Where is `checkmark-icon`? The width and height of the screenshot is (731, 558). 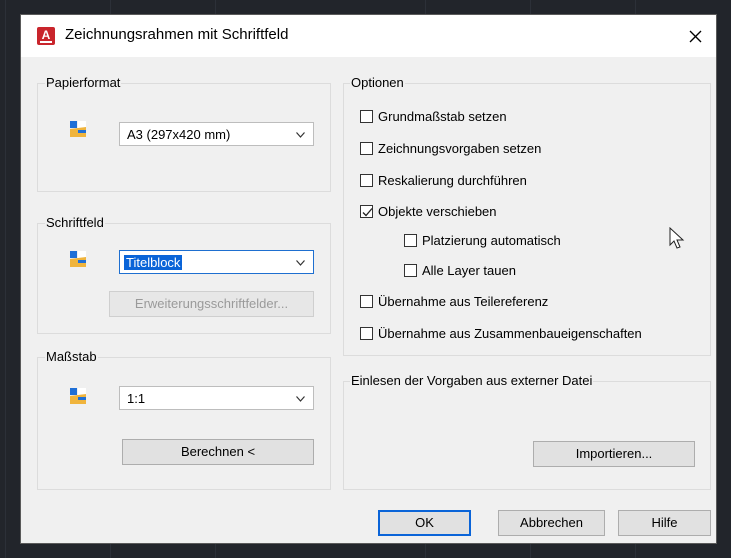 checkmark-icon is located at coordinates (367, 212).